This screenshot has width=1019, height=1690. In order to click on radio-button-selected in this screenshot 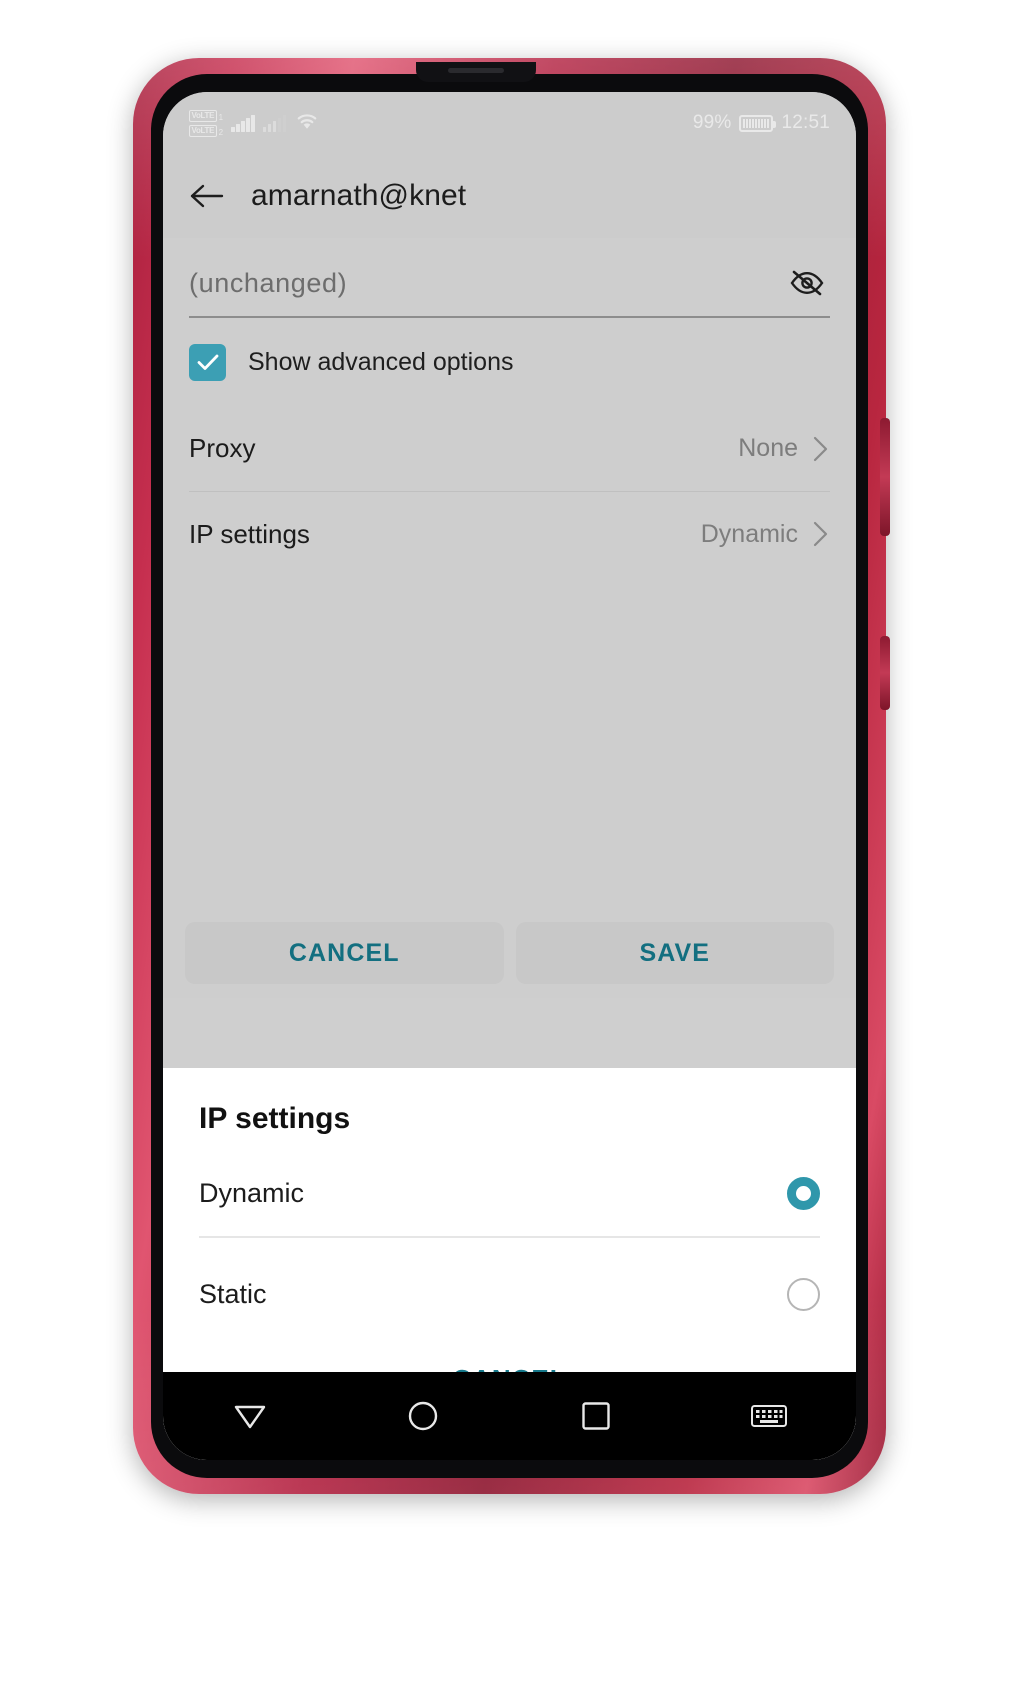, I will do `click(803, 1193)`.